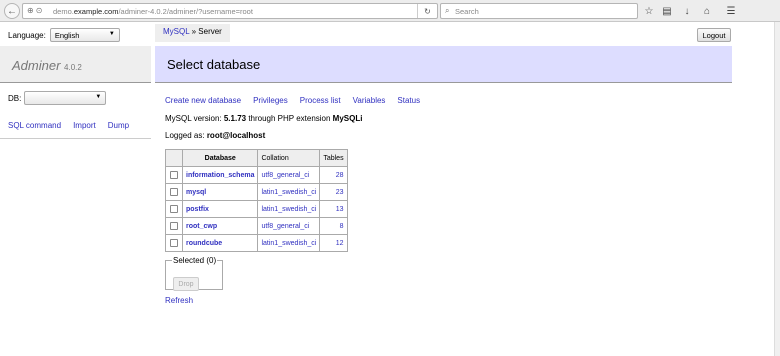 Image resolution: width=780 pixels, height=356 pixels. What do you see at coordinates (179, 300) in the screenshot?
I see `refresh-link: Refresh` at bounding box center [179, 300].